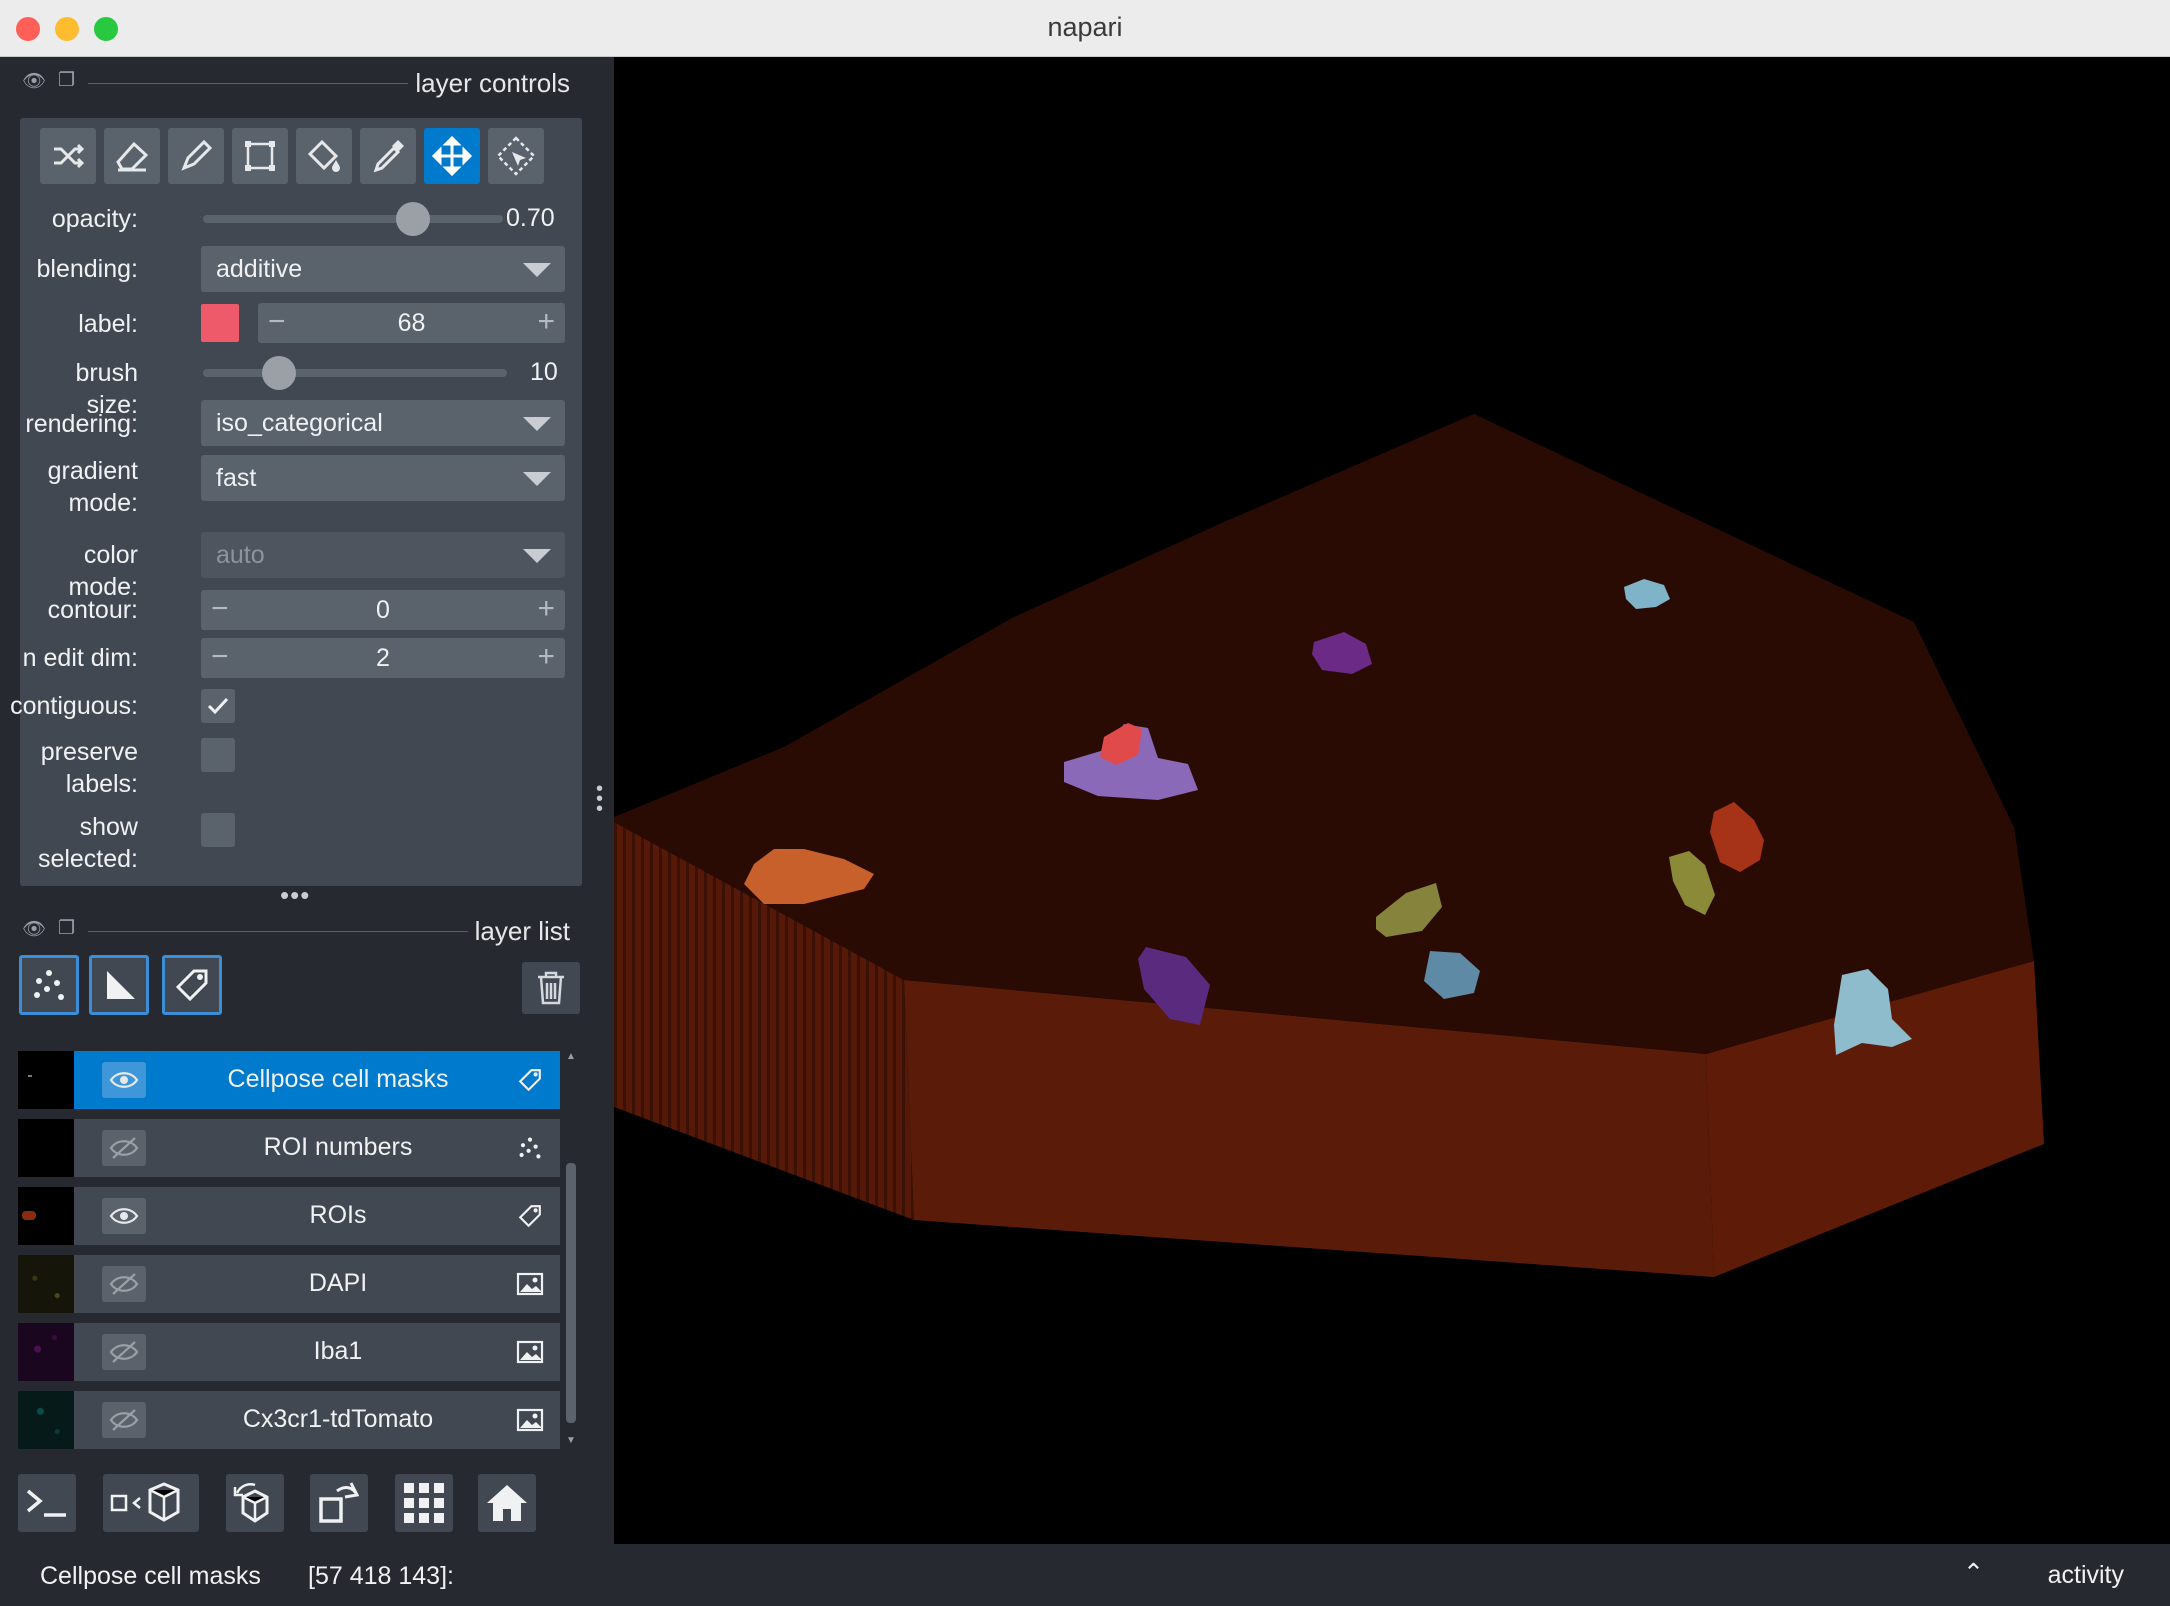 This screenshot has height=1606, width=2170. I want to click on color-mode-value: auto, so click(240, 555).